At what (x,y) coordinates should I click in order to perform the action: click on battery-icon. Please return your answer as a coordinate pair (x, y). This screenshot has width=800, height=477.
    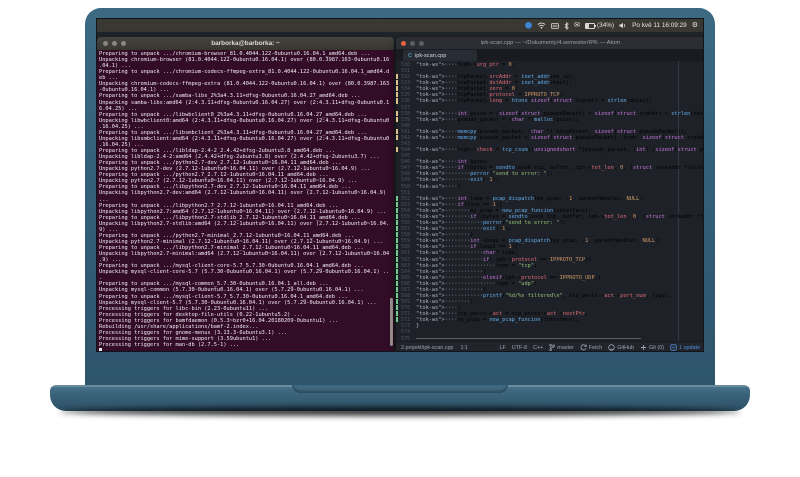
    Looking at the image, I should click on (591, 25).